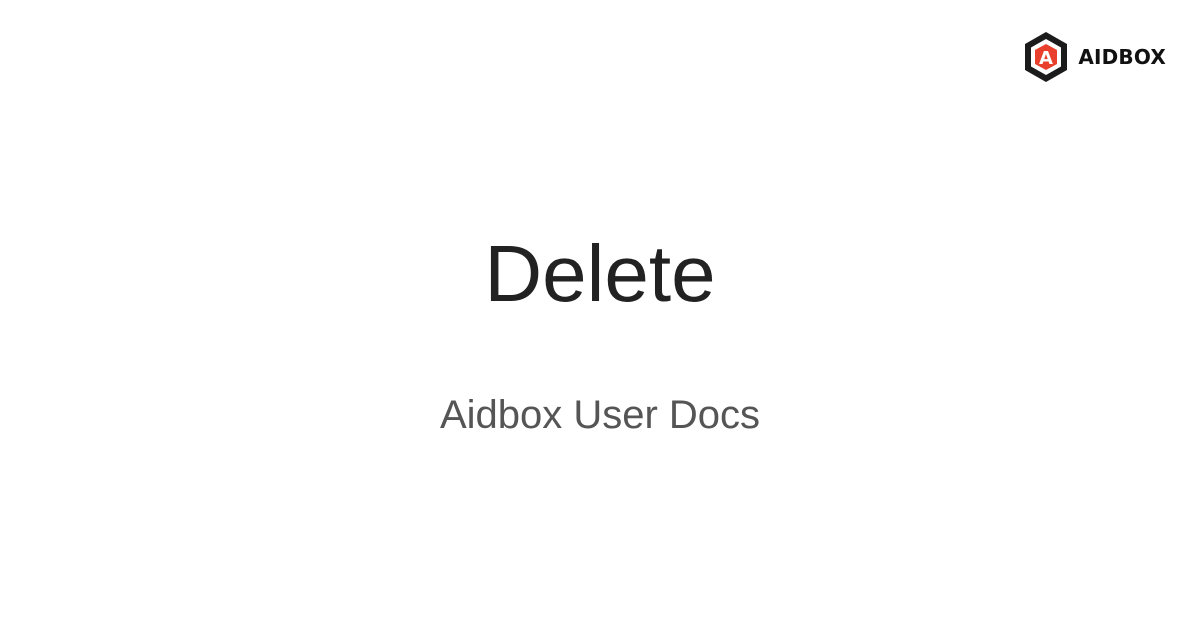  I want to click on brand-name: AIDBOX, so click(1122, 57).